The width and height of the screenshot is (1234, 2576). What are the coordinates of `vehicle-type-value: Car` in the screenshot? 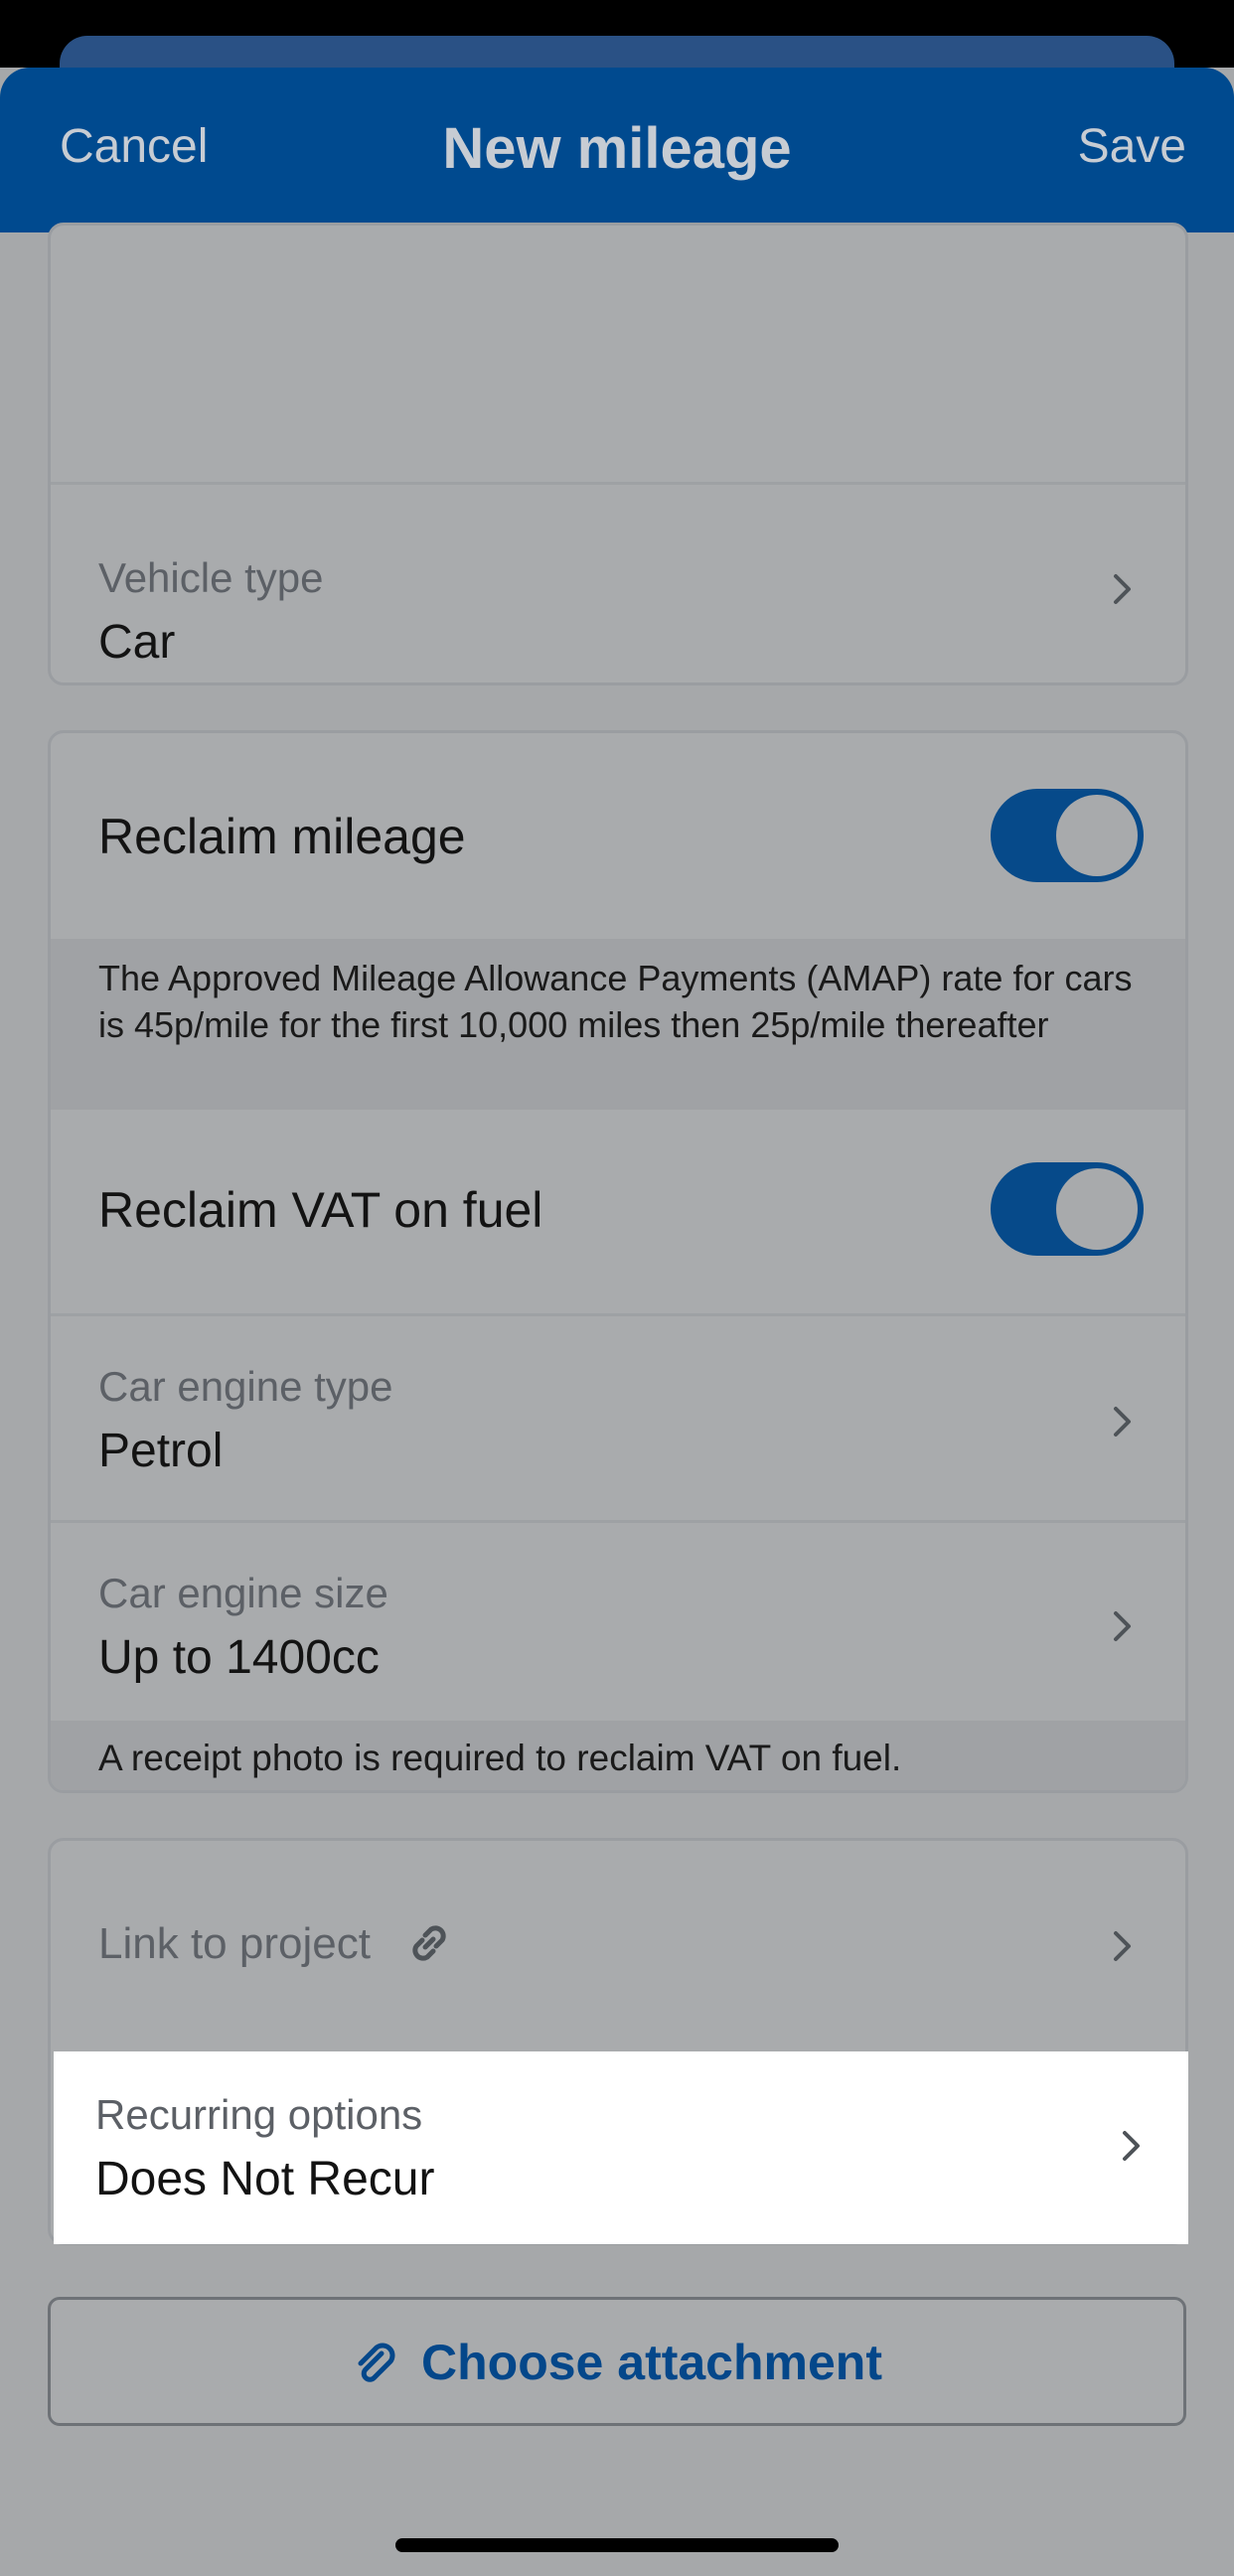 It's located at (137, 642).